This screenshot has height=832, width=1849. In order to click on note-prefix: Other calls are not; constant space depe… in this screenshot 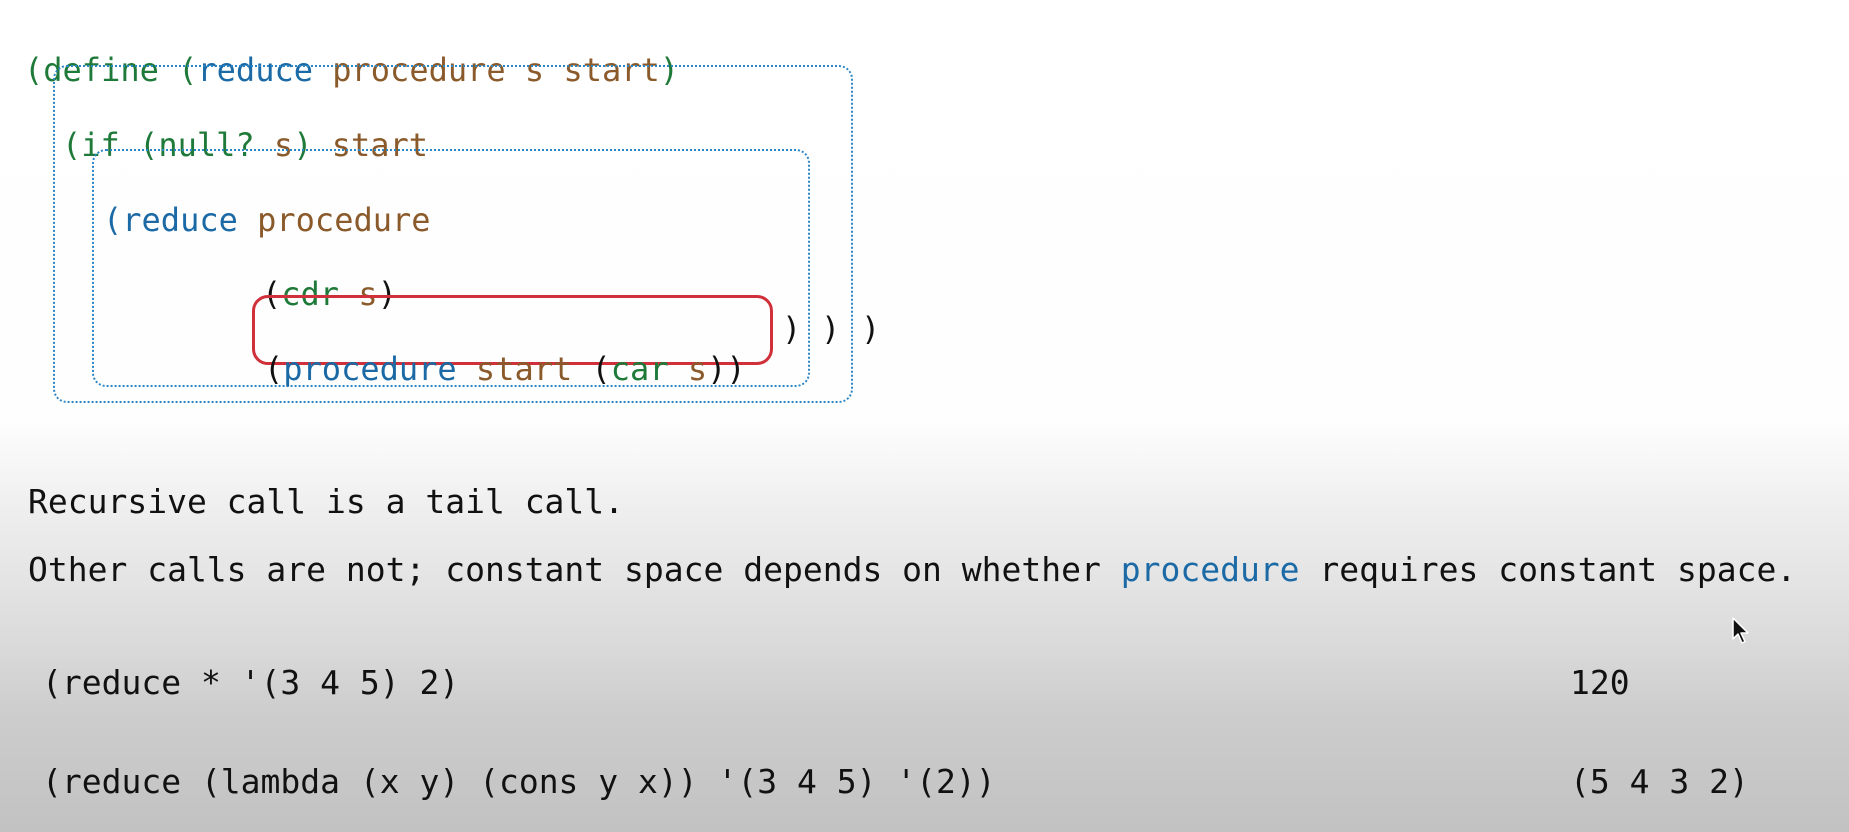, I will do `click(574, 569)`.